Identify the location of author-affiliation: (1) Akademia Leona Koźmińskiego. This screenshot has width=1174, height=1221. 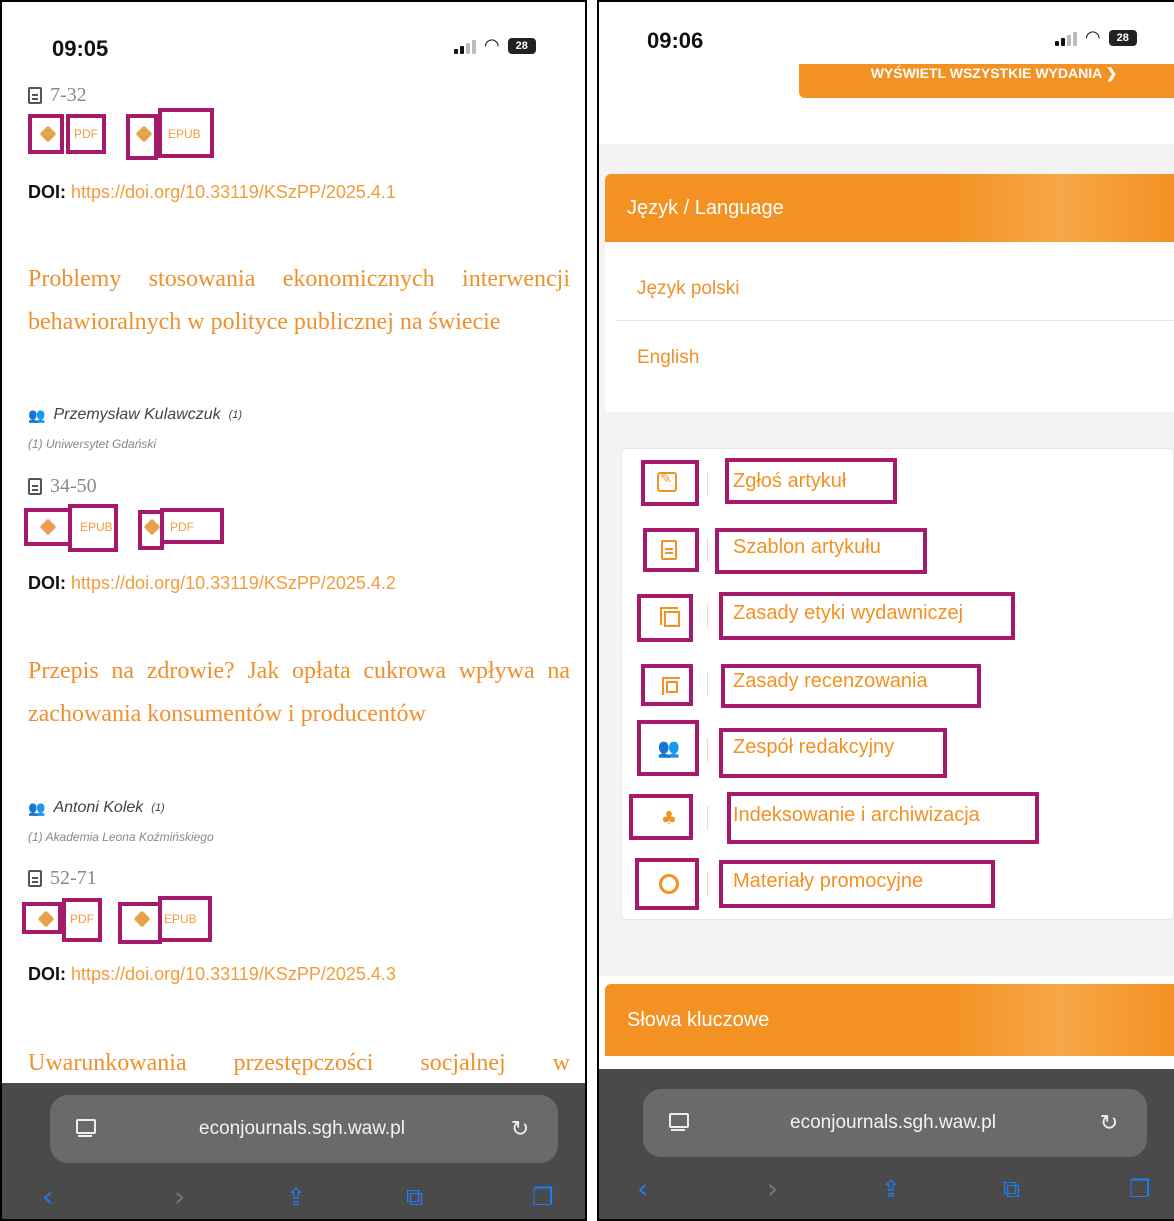
(121, 837).